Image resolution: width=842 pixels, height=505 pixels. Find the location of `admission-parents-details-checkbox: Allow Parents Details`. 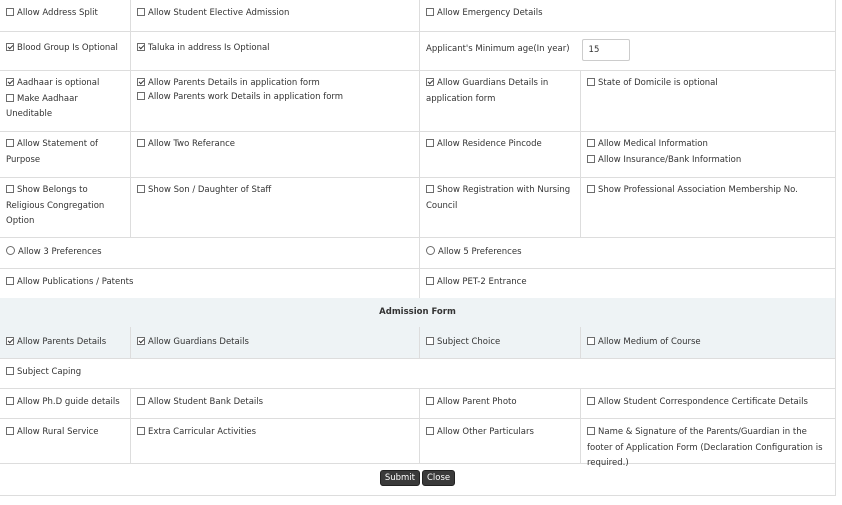

admission-parents-details-checkbox: Allow Parents Details is located at coordinates (65, 343).